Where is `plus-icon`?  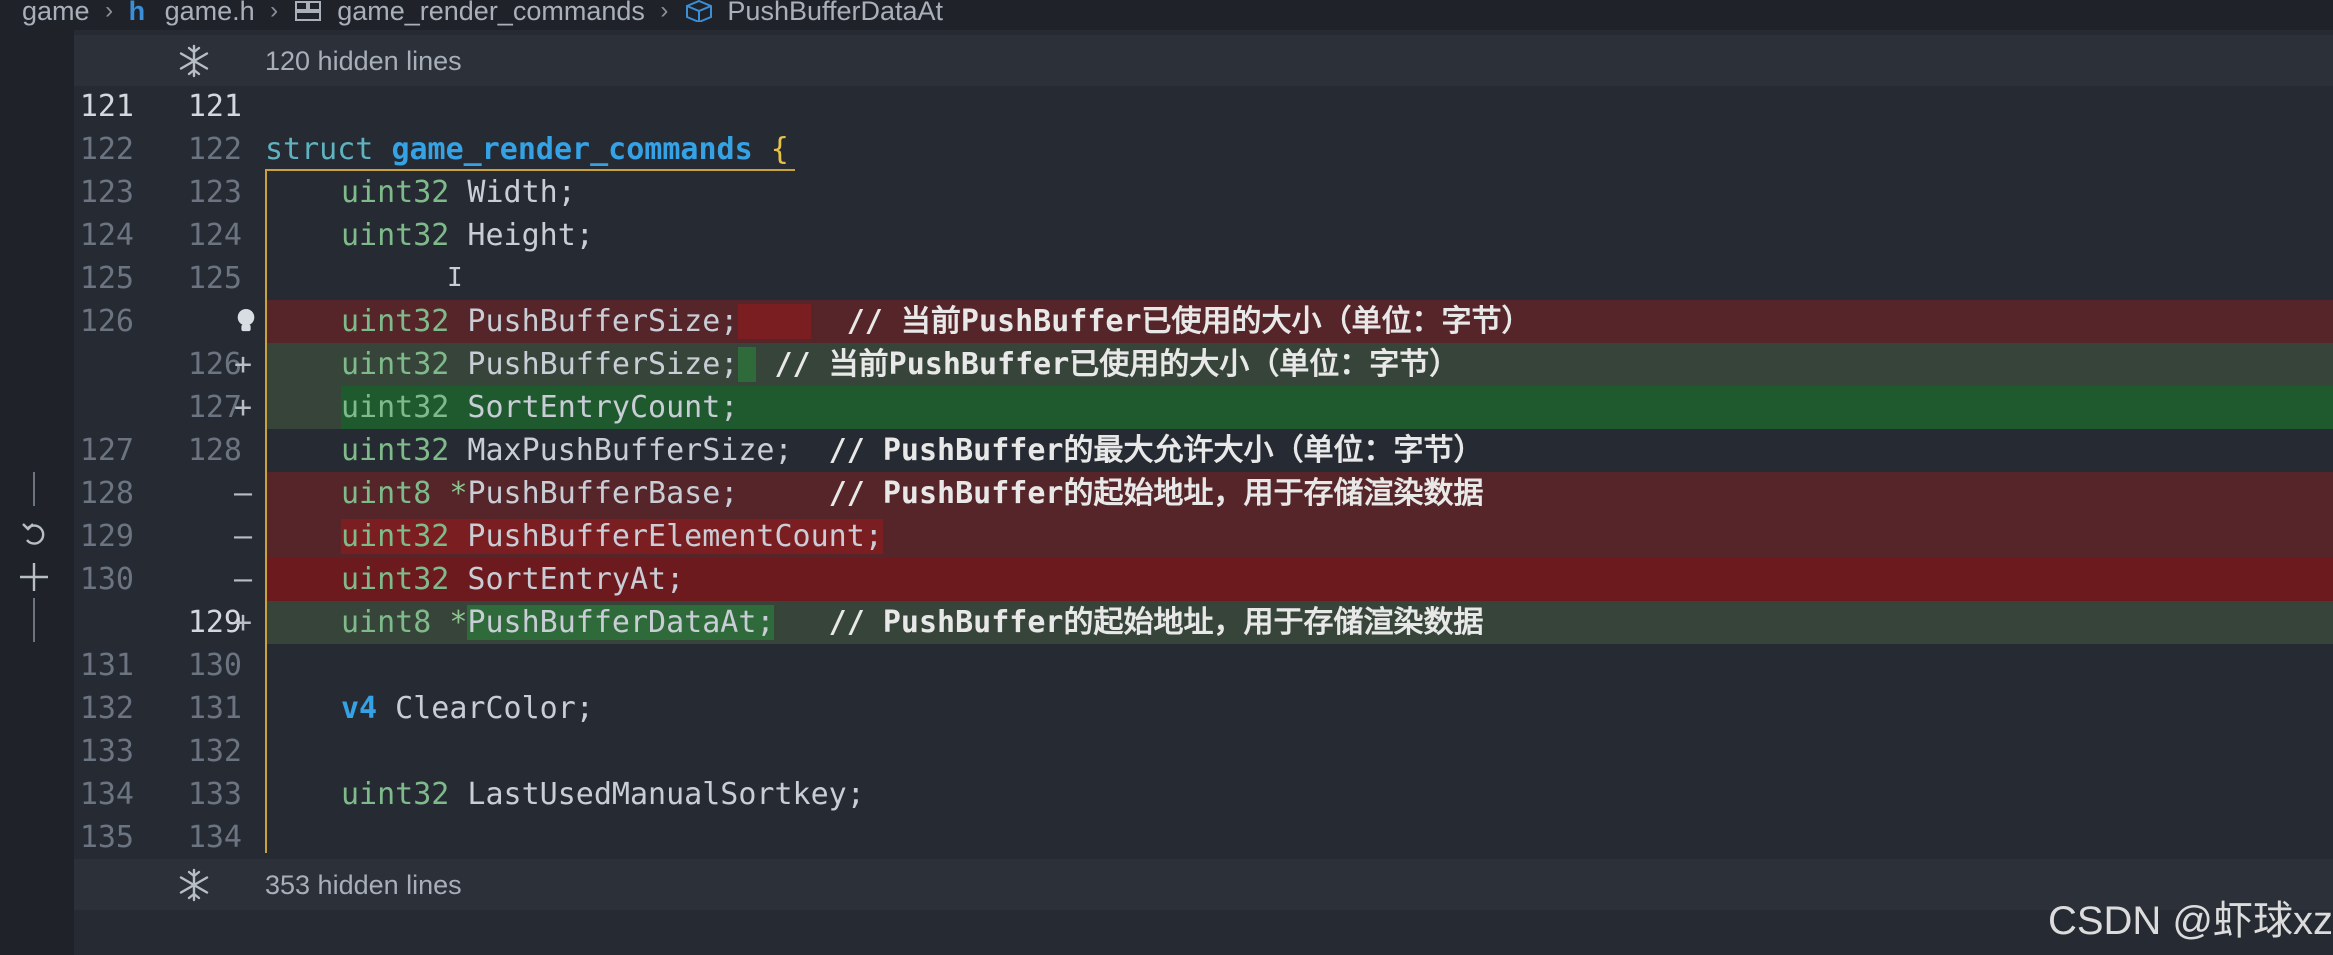 plus-icon is located at coordinates (34, 577).